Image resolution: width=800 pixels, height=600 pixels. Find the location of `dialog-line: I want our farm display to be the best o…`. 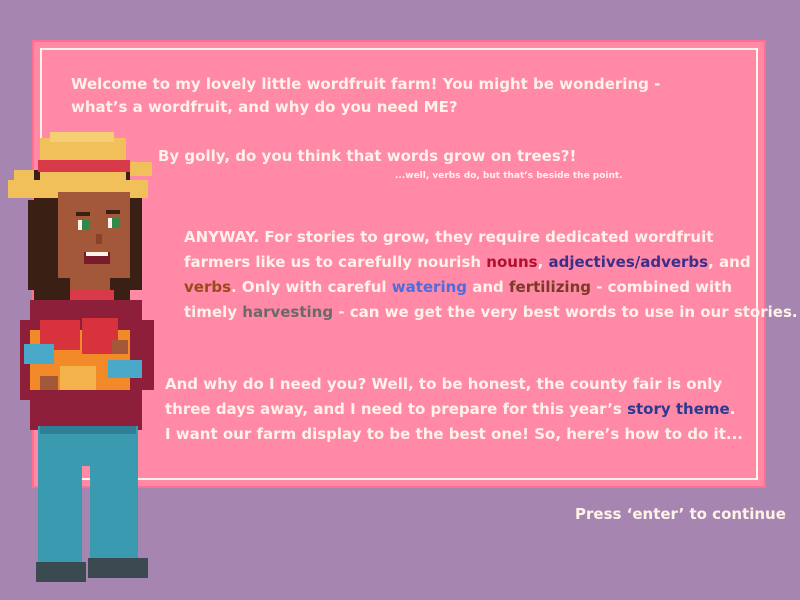

dialog-line: I want our farm display to be the best o… is located at coordinates (454, 434).